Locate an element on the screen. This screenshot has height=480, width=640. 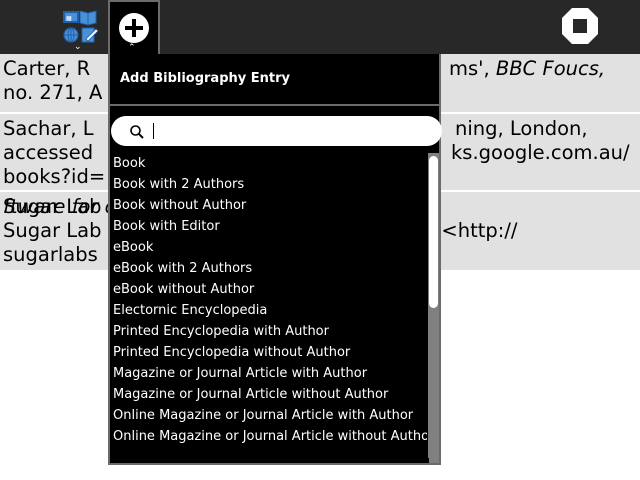
entry-text: ning, London, is located at coordinates (521, 128).